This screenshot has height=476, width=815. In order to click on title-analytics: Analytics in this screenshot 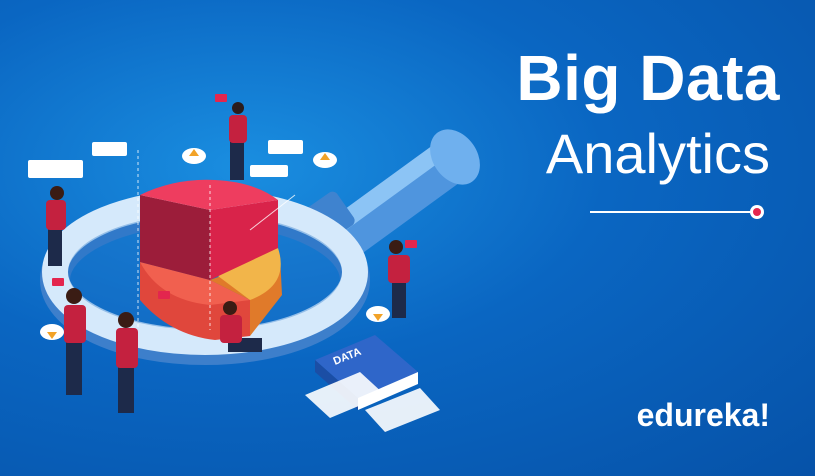, I will do `click(657, 153)`.